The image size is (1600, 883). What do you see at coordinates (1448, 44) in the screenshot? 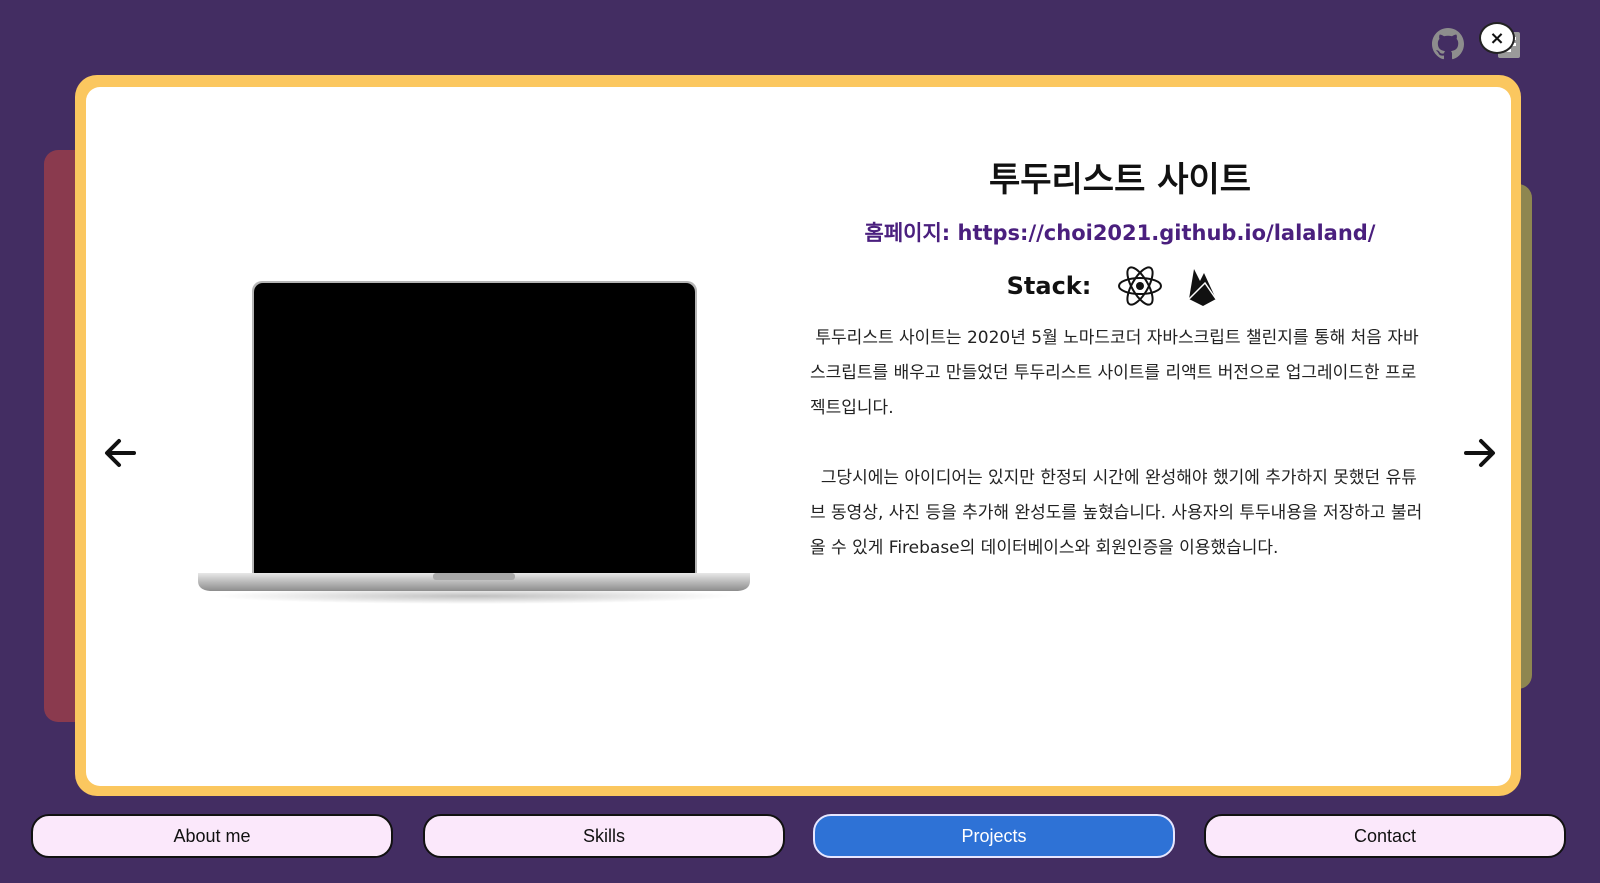
I see `github-icon` at bounding box center [1448, 44].